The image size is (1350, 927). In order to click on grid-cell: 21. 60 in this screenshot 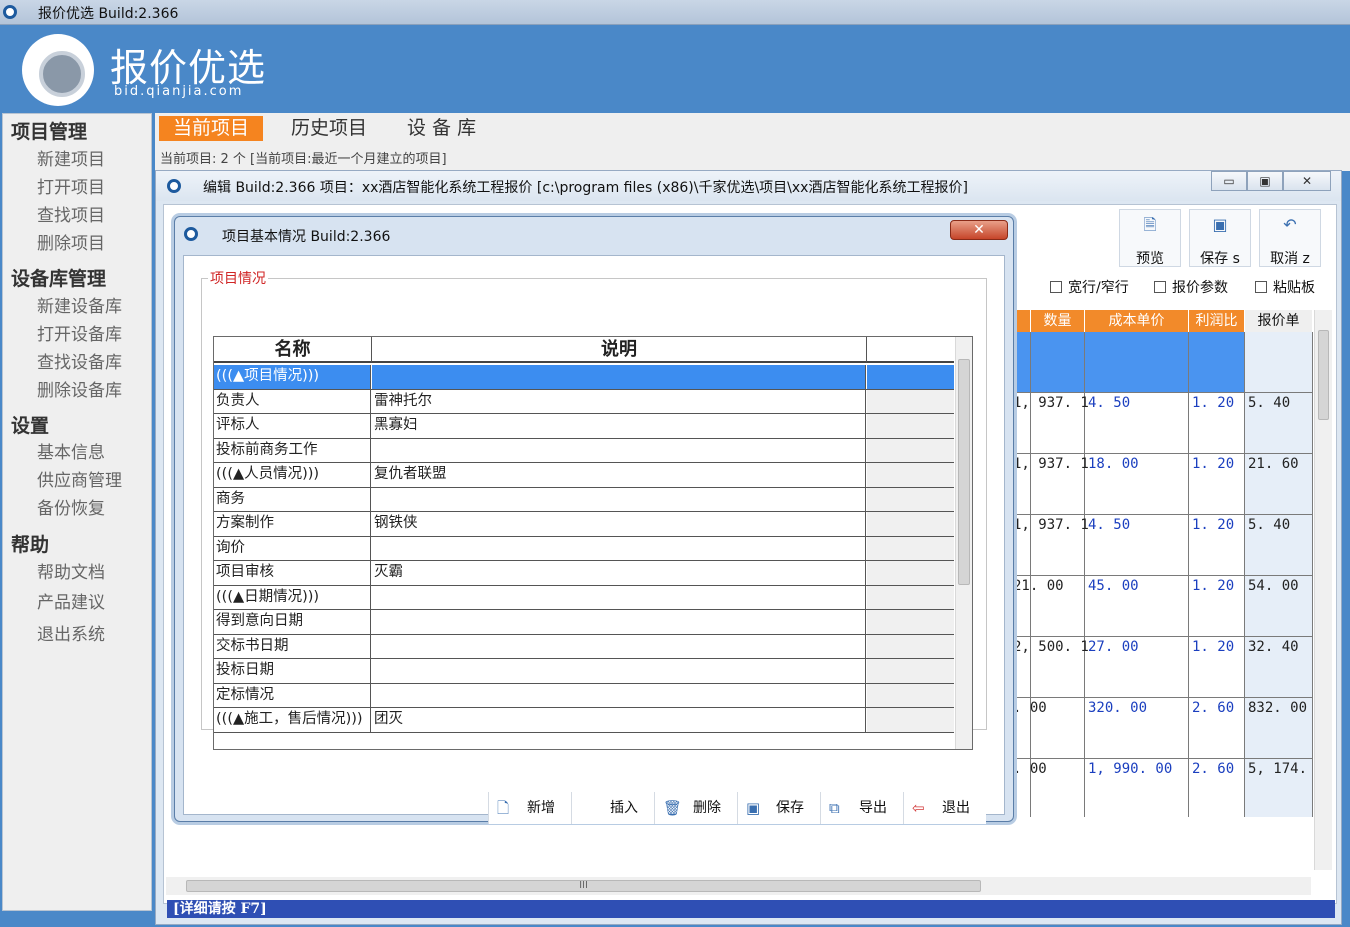, I will do `click(1273, 464)`.